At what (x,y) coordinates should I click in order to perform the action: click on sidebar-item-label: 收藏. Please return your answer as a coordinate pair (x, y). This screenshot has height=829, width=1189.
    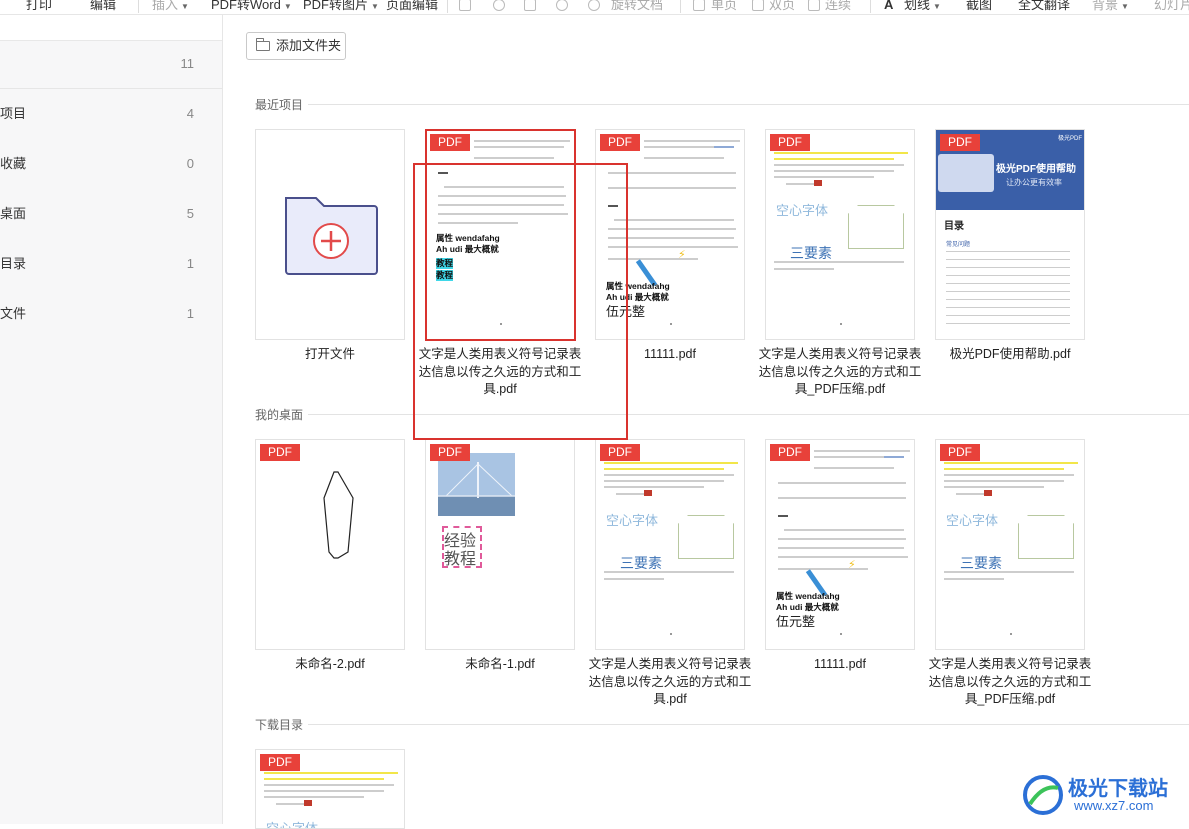
    Looking at the image, I should click on (13, 163).